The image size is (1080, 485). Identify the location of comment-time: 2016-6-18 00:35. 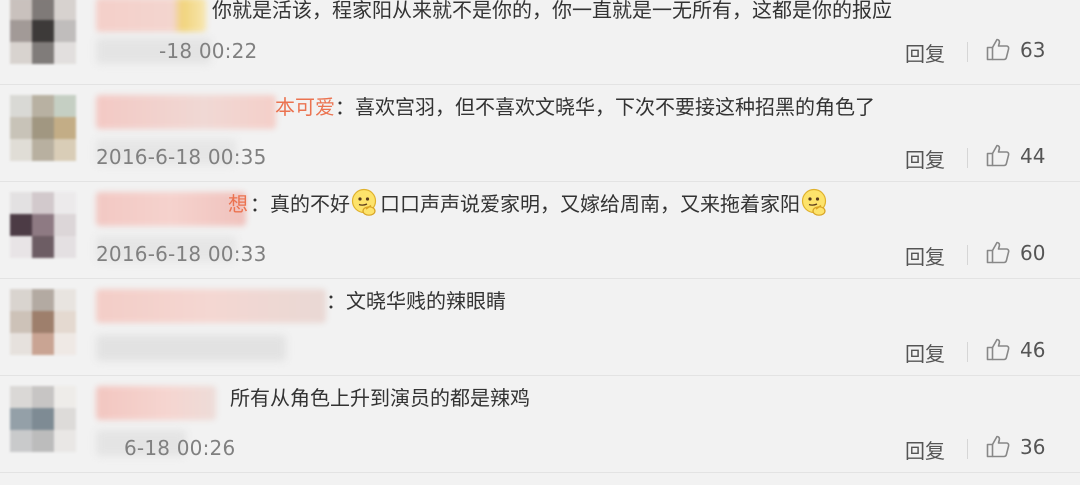
(181, 157).